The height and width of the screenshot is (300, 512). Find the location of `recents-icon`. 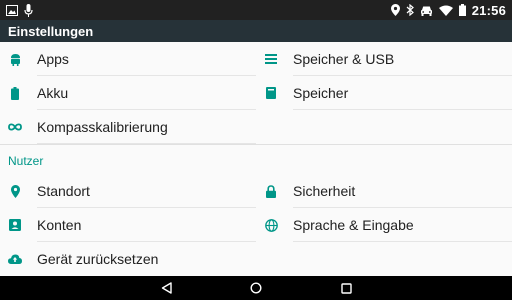

recents-icon is located at coordinates (346, 288).